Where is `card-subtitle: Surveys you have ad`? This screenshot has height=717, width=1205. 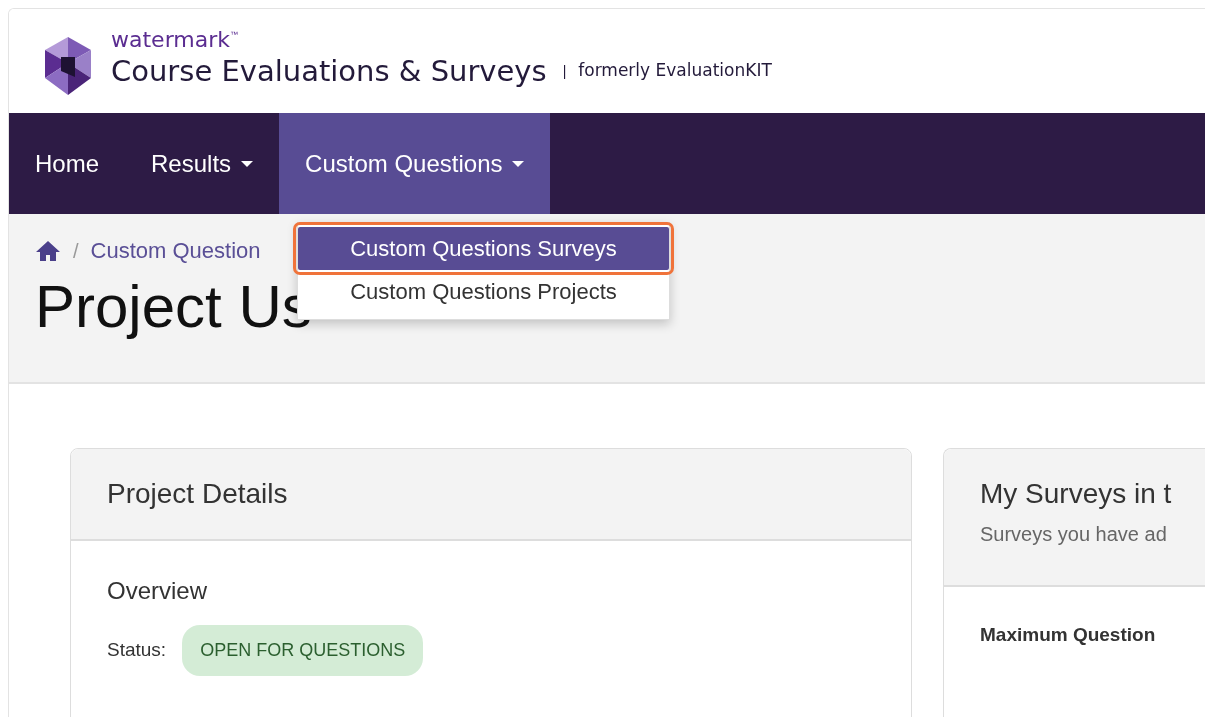 card-subtitle: Surveys you have ad is located at coordinates (1074, 534).